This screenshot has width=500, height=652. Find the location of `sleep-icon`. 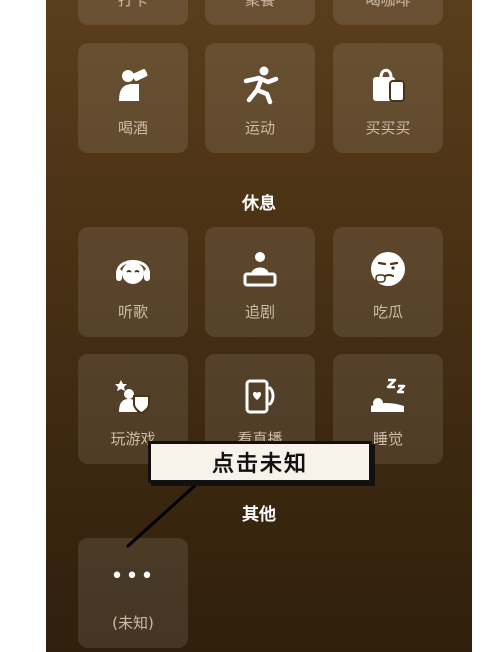

sleep-icon is located at coordinates (388, 395).